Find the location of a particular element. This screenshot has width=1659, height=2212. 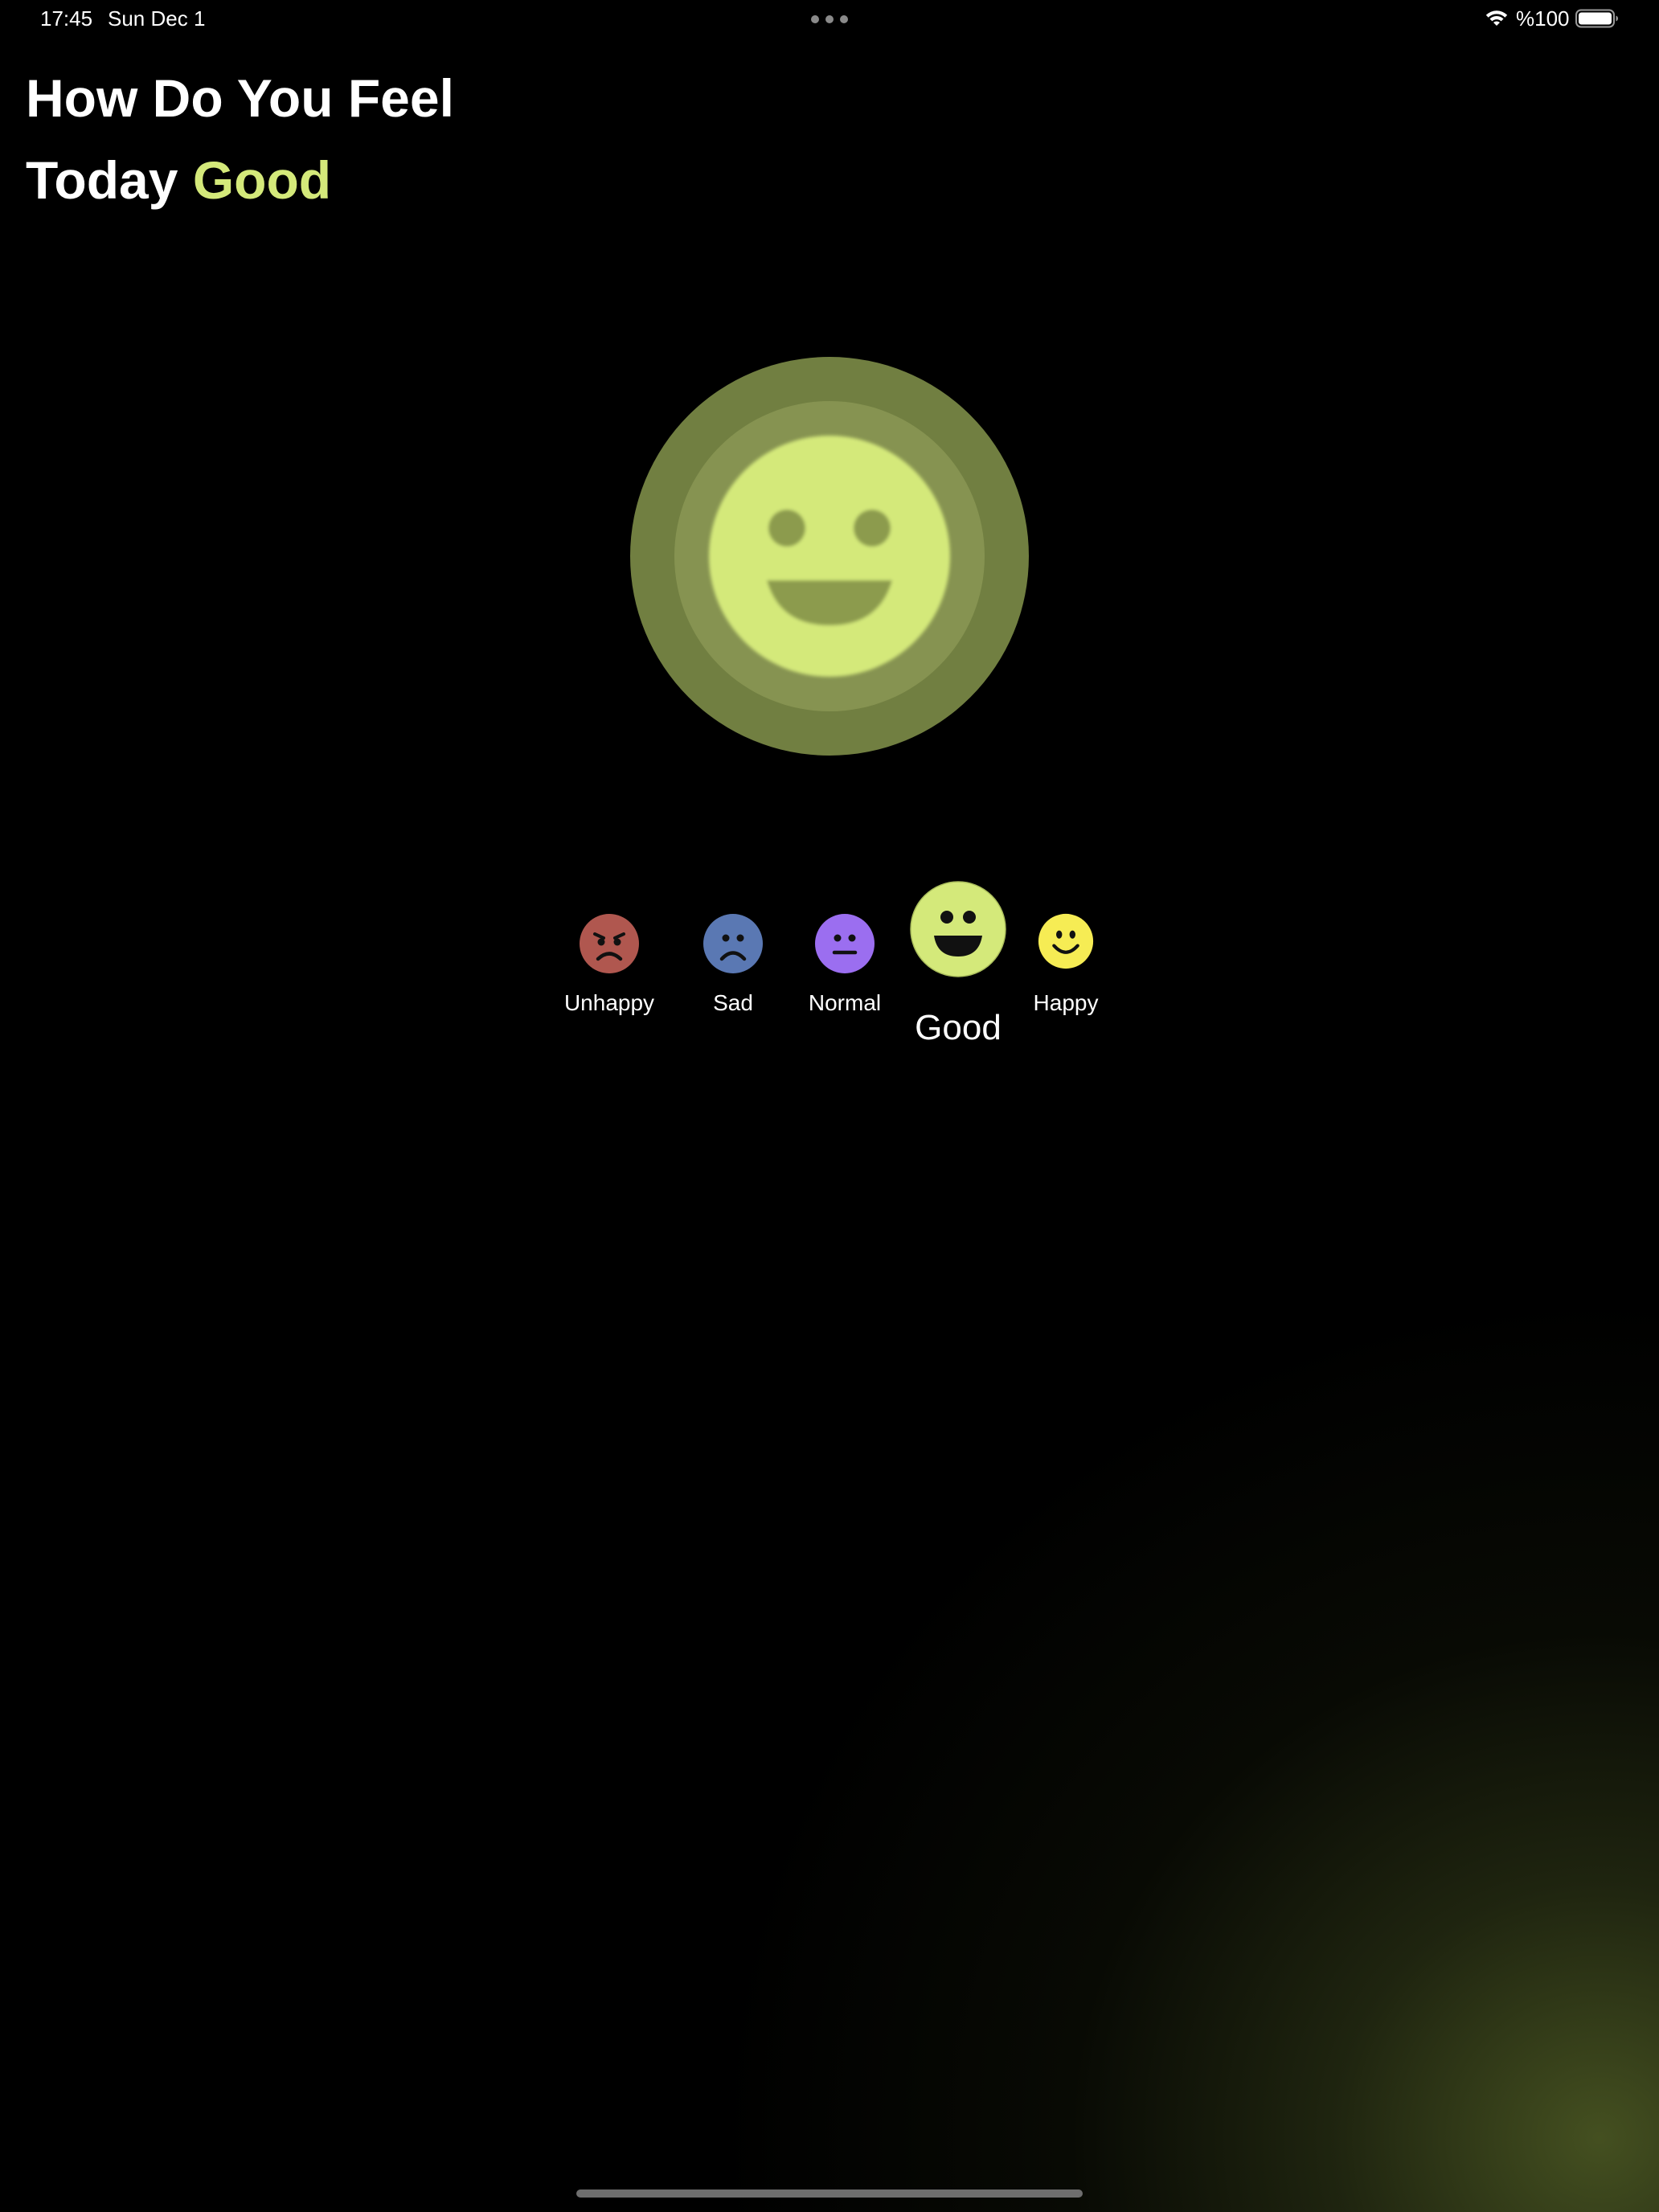

page-subtitle: Today Good is located at coordinates (178, 180).